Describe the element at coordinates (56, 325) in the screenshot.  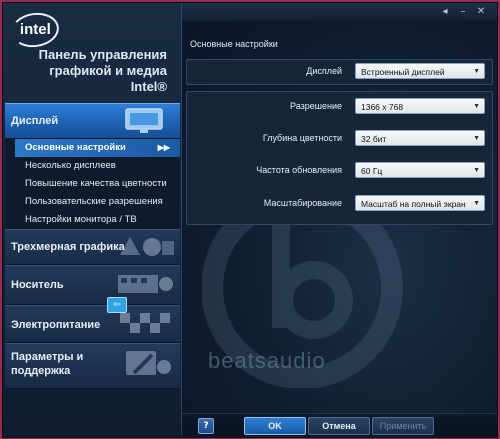
I see `category-power-label: Электропитание` at that location.